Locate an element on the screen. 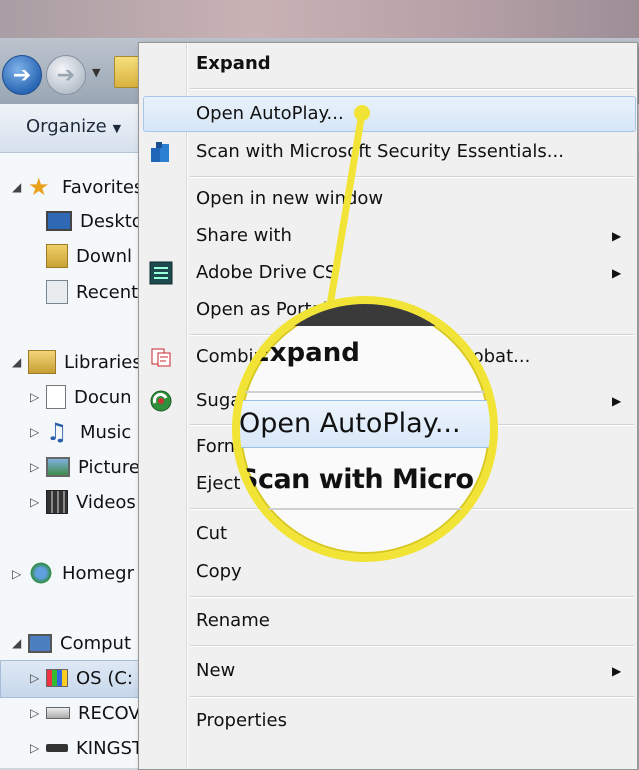  nav-recovery: RECOV is located at coordinates (93, 713).